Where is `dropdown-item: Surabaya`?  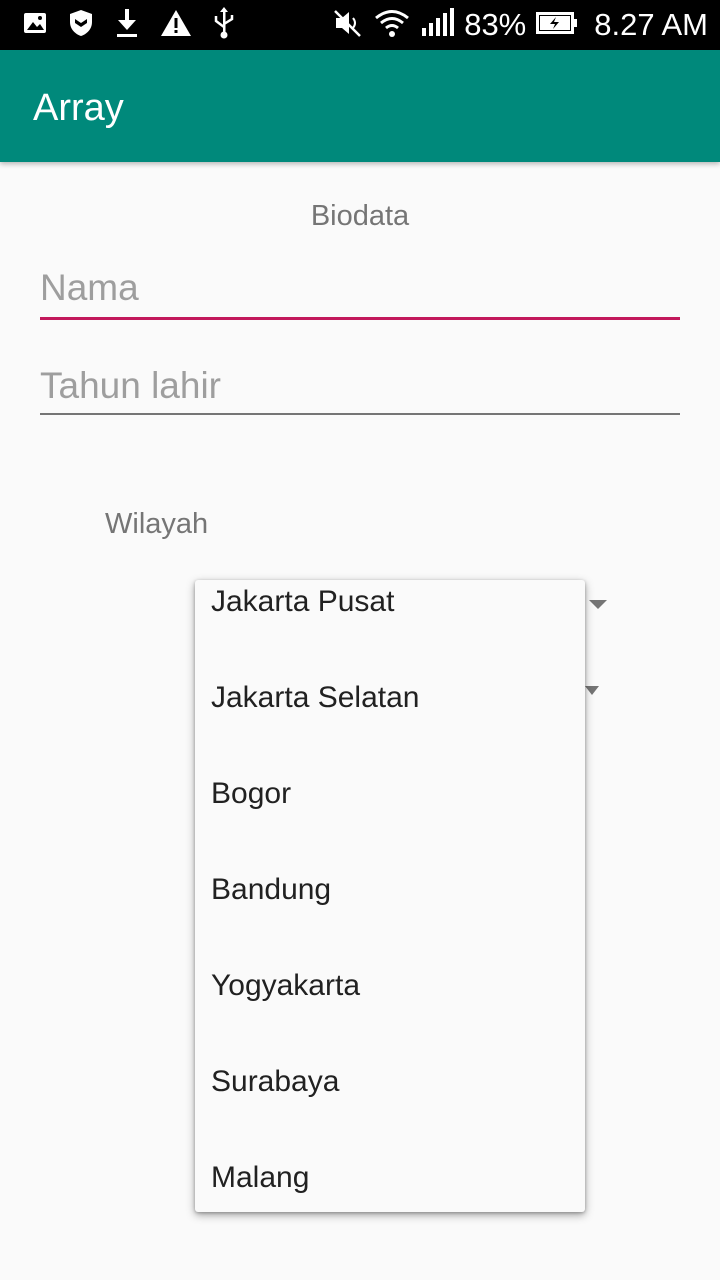
dropdown-item: Surabaya is located at coordinates (275, 1082).